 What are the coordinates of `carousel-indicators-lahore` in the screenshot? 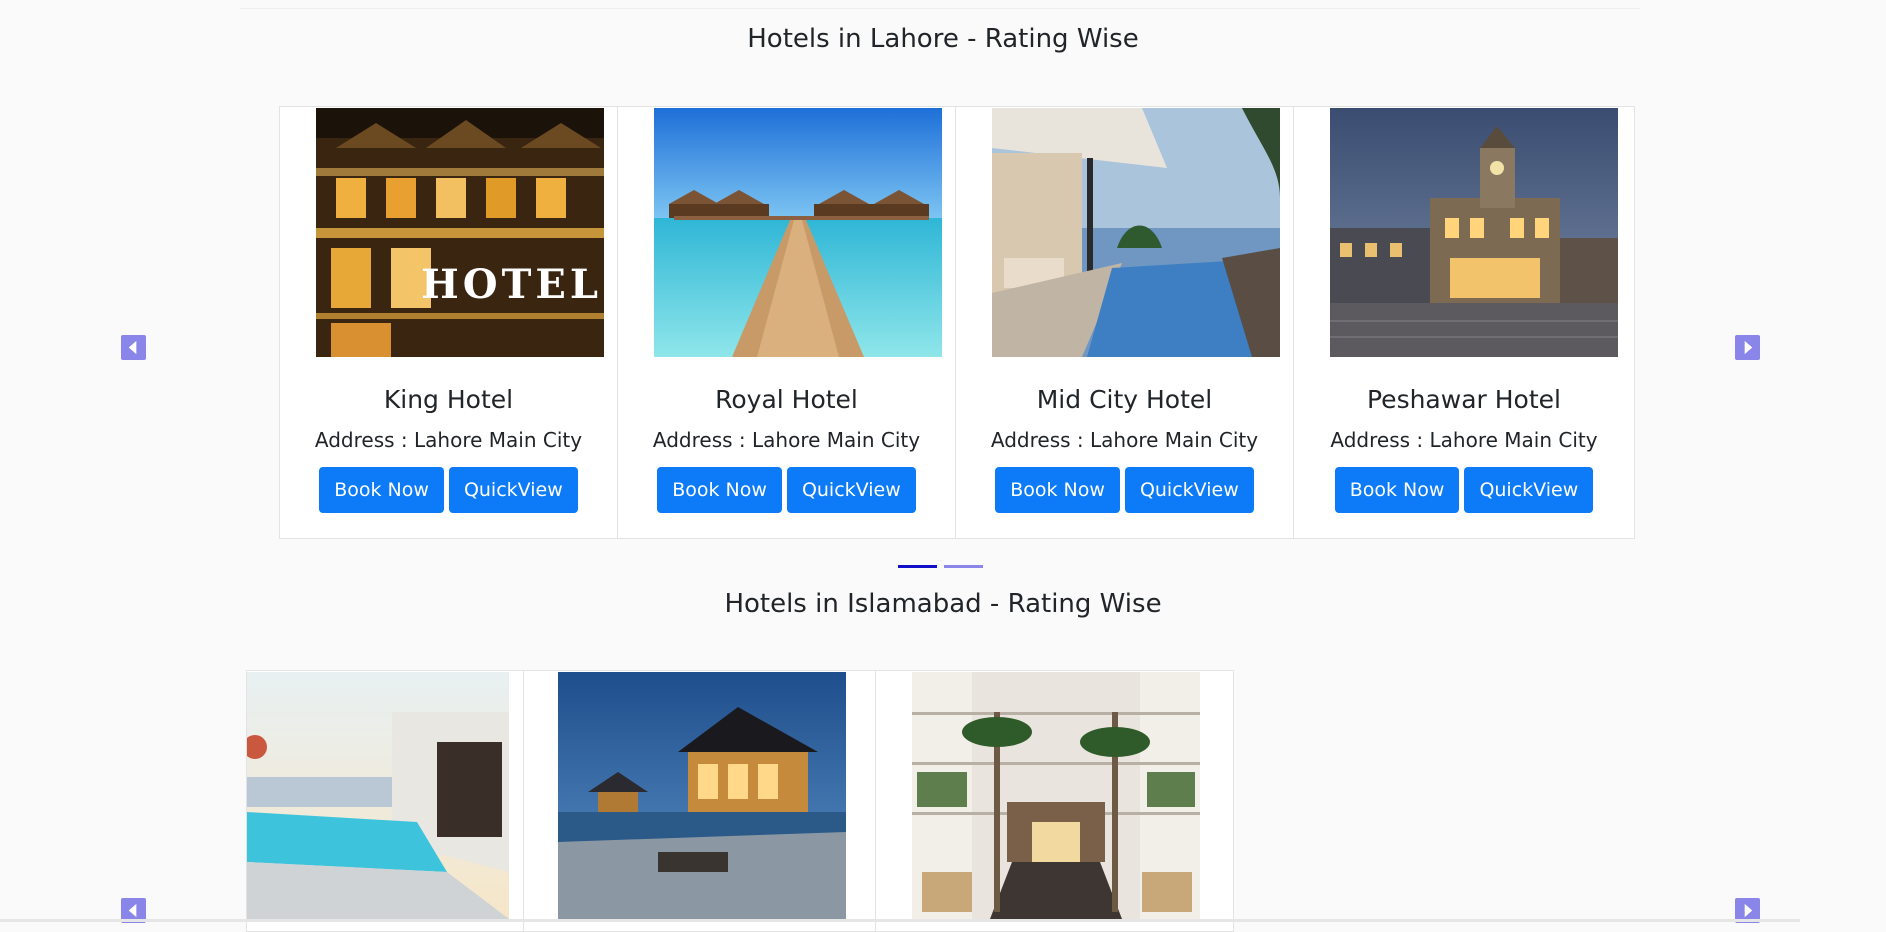 It's located at (940, 566).